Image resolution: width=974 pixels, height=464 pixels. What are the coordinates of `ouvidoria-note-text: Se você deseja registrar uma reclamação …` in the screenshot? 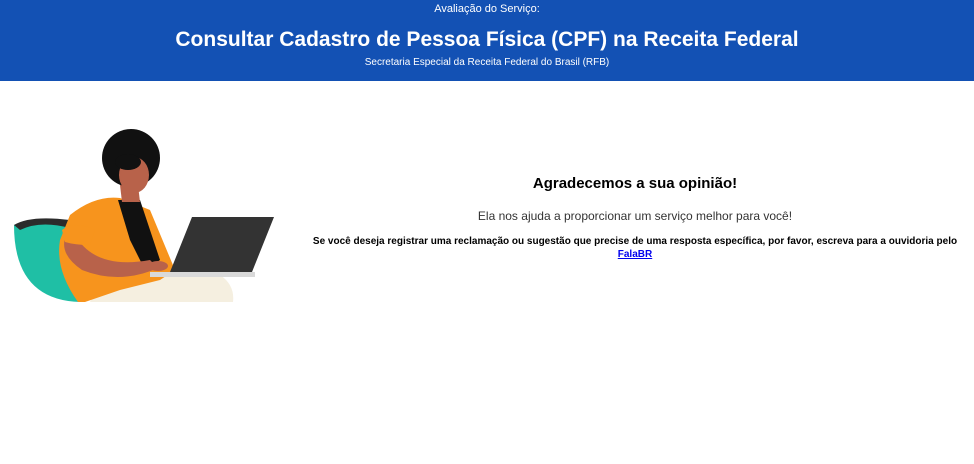 It's located at (635, 241).